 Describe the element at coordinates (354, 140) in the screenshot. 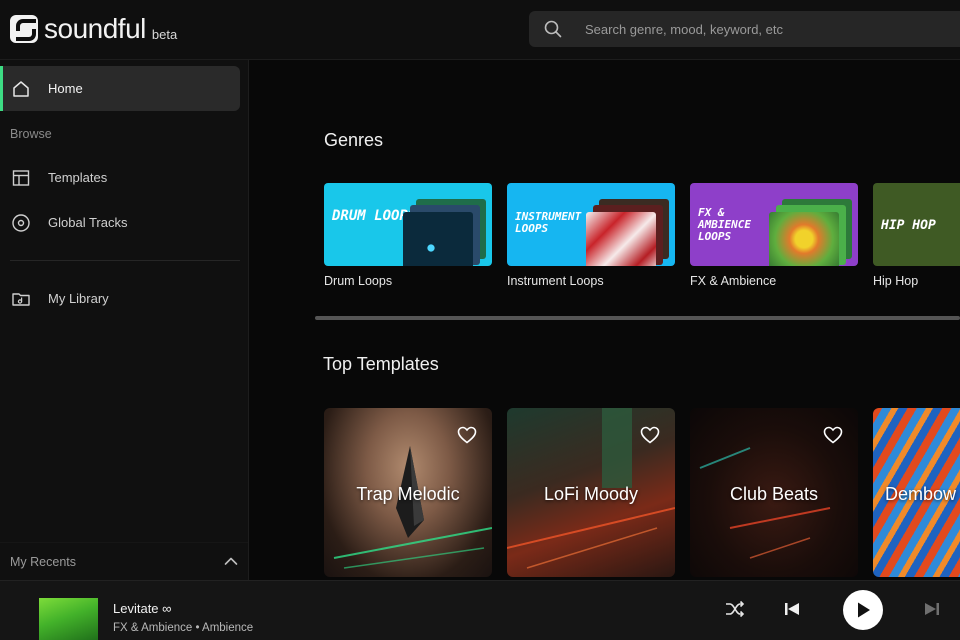

I see `genres-heading: Genres` at that location.